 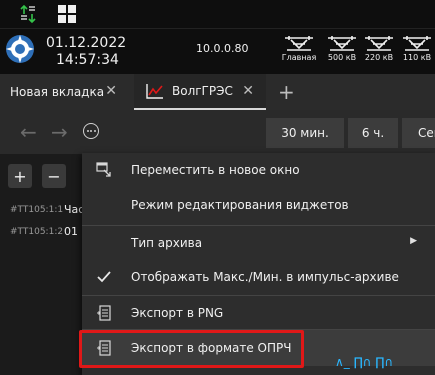 What do you see at coordinates (87, 60) in the screenshot?
I see `time-display: 14:57:34` at bounding box center [87, 60].